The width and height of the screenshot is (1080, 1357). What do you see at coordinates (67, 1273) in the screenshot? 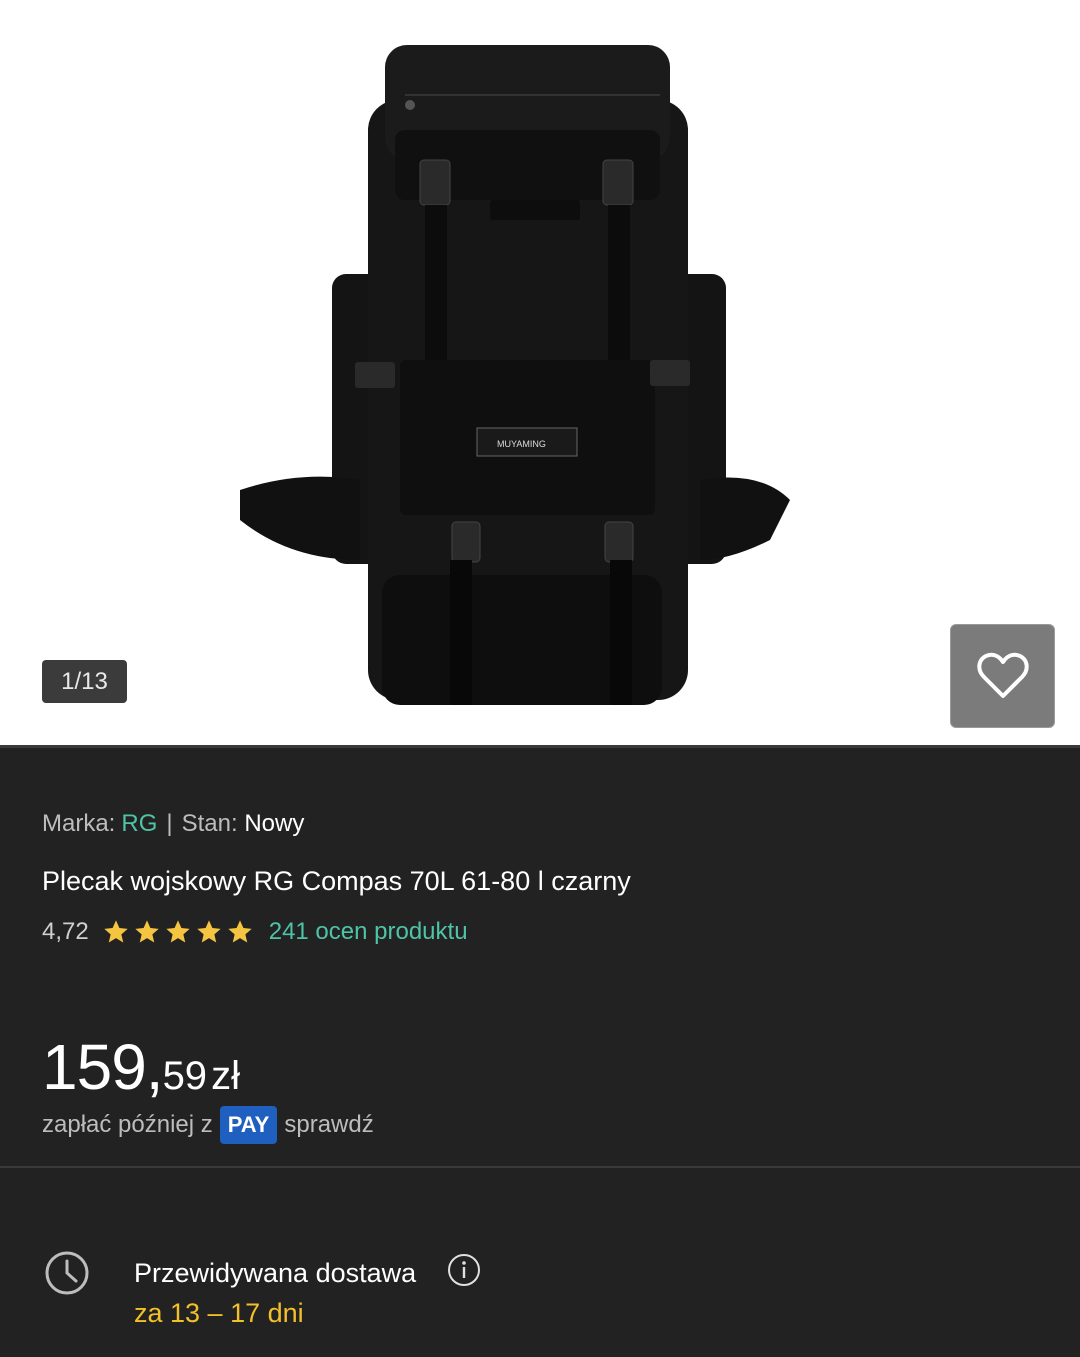
I see `clock-icon` at bounding box center [67, 1273].